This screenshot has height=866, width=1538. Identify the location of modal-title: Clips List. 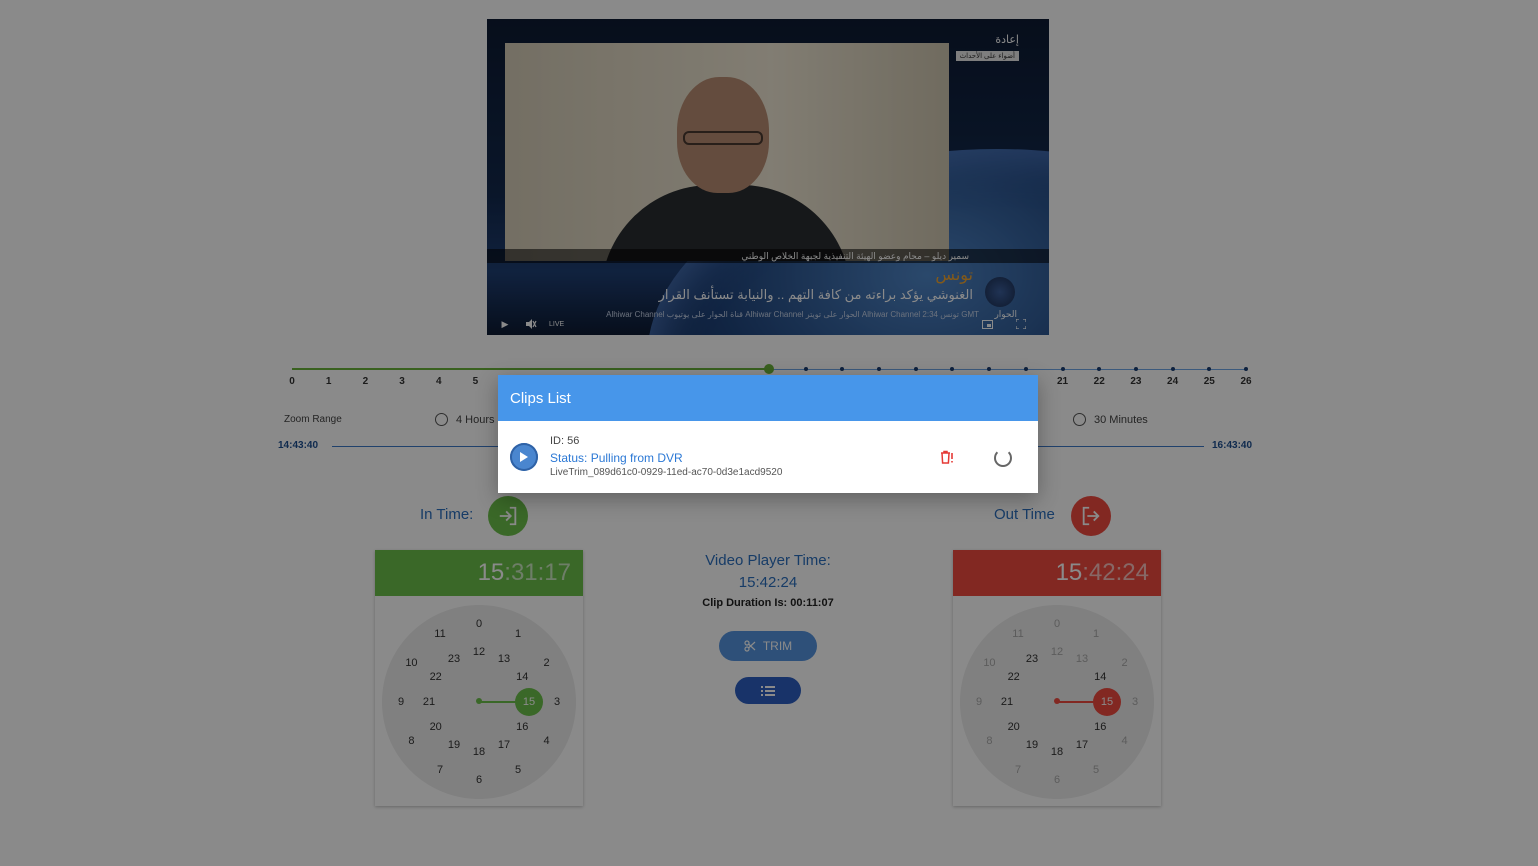
(768, 398).